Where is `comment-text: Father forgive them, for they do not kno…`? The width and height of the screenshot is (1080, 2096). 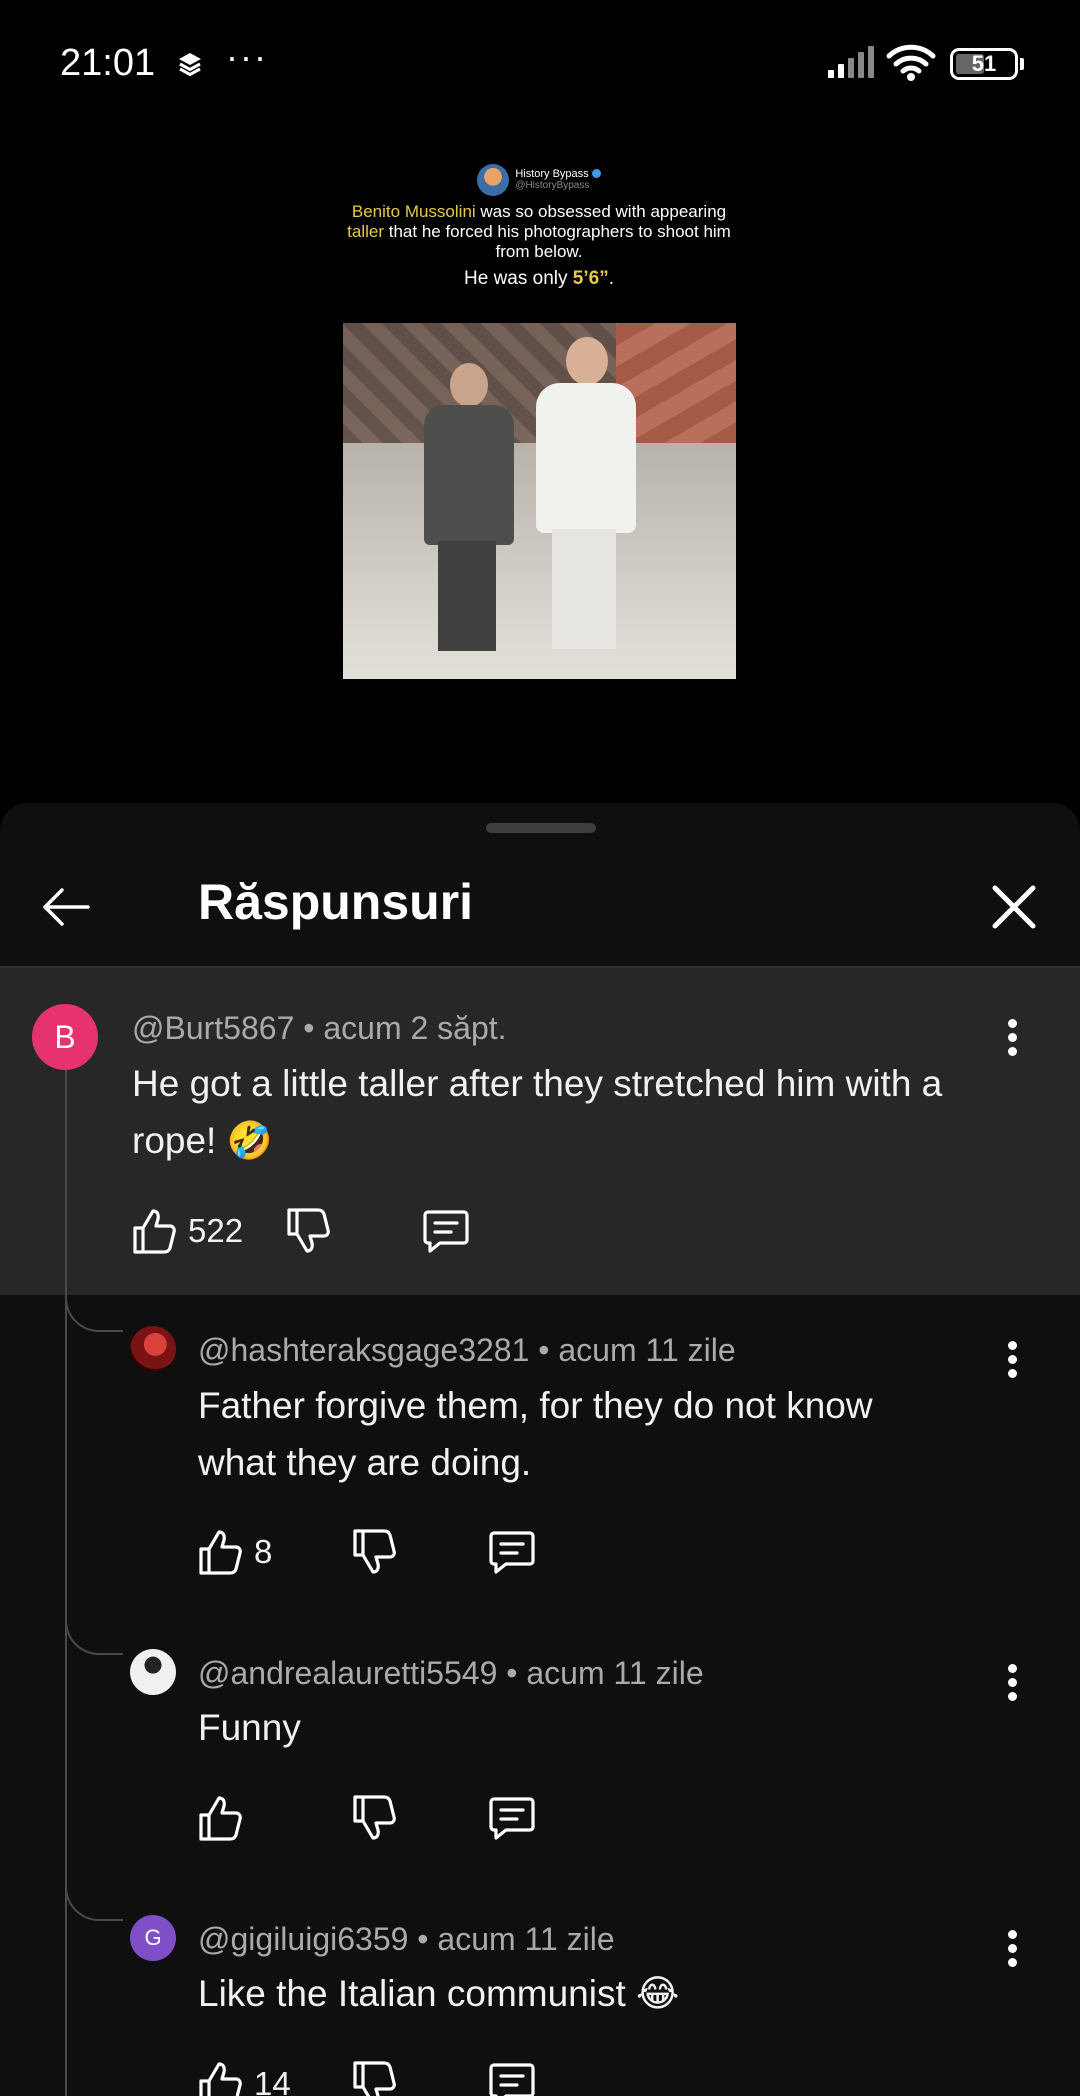
comment-text: Father forgive them, for they do not kno… is located at coordinates (535, 1434).